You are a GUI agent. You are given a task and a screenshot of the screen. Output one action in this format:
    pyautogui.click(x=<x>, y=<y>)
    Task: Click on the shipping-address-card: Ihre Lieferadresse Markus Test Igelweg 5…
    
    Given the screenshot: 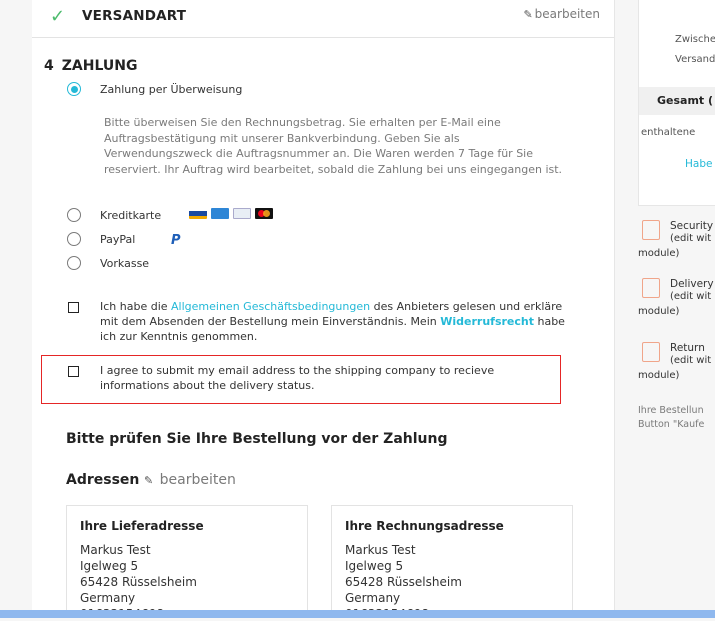 What is the action you would take?
    pyautogui.click(x=187, y=563)
    